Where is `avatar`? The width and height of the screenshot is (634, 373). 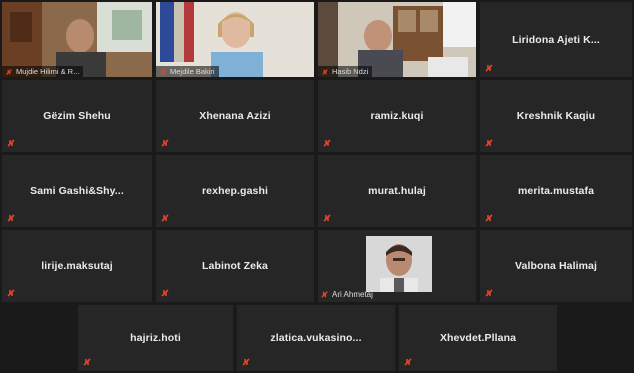 avatar is located at coordinates (399, 264).